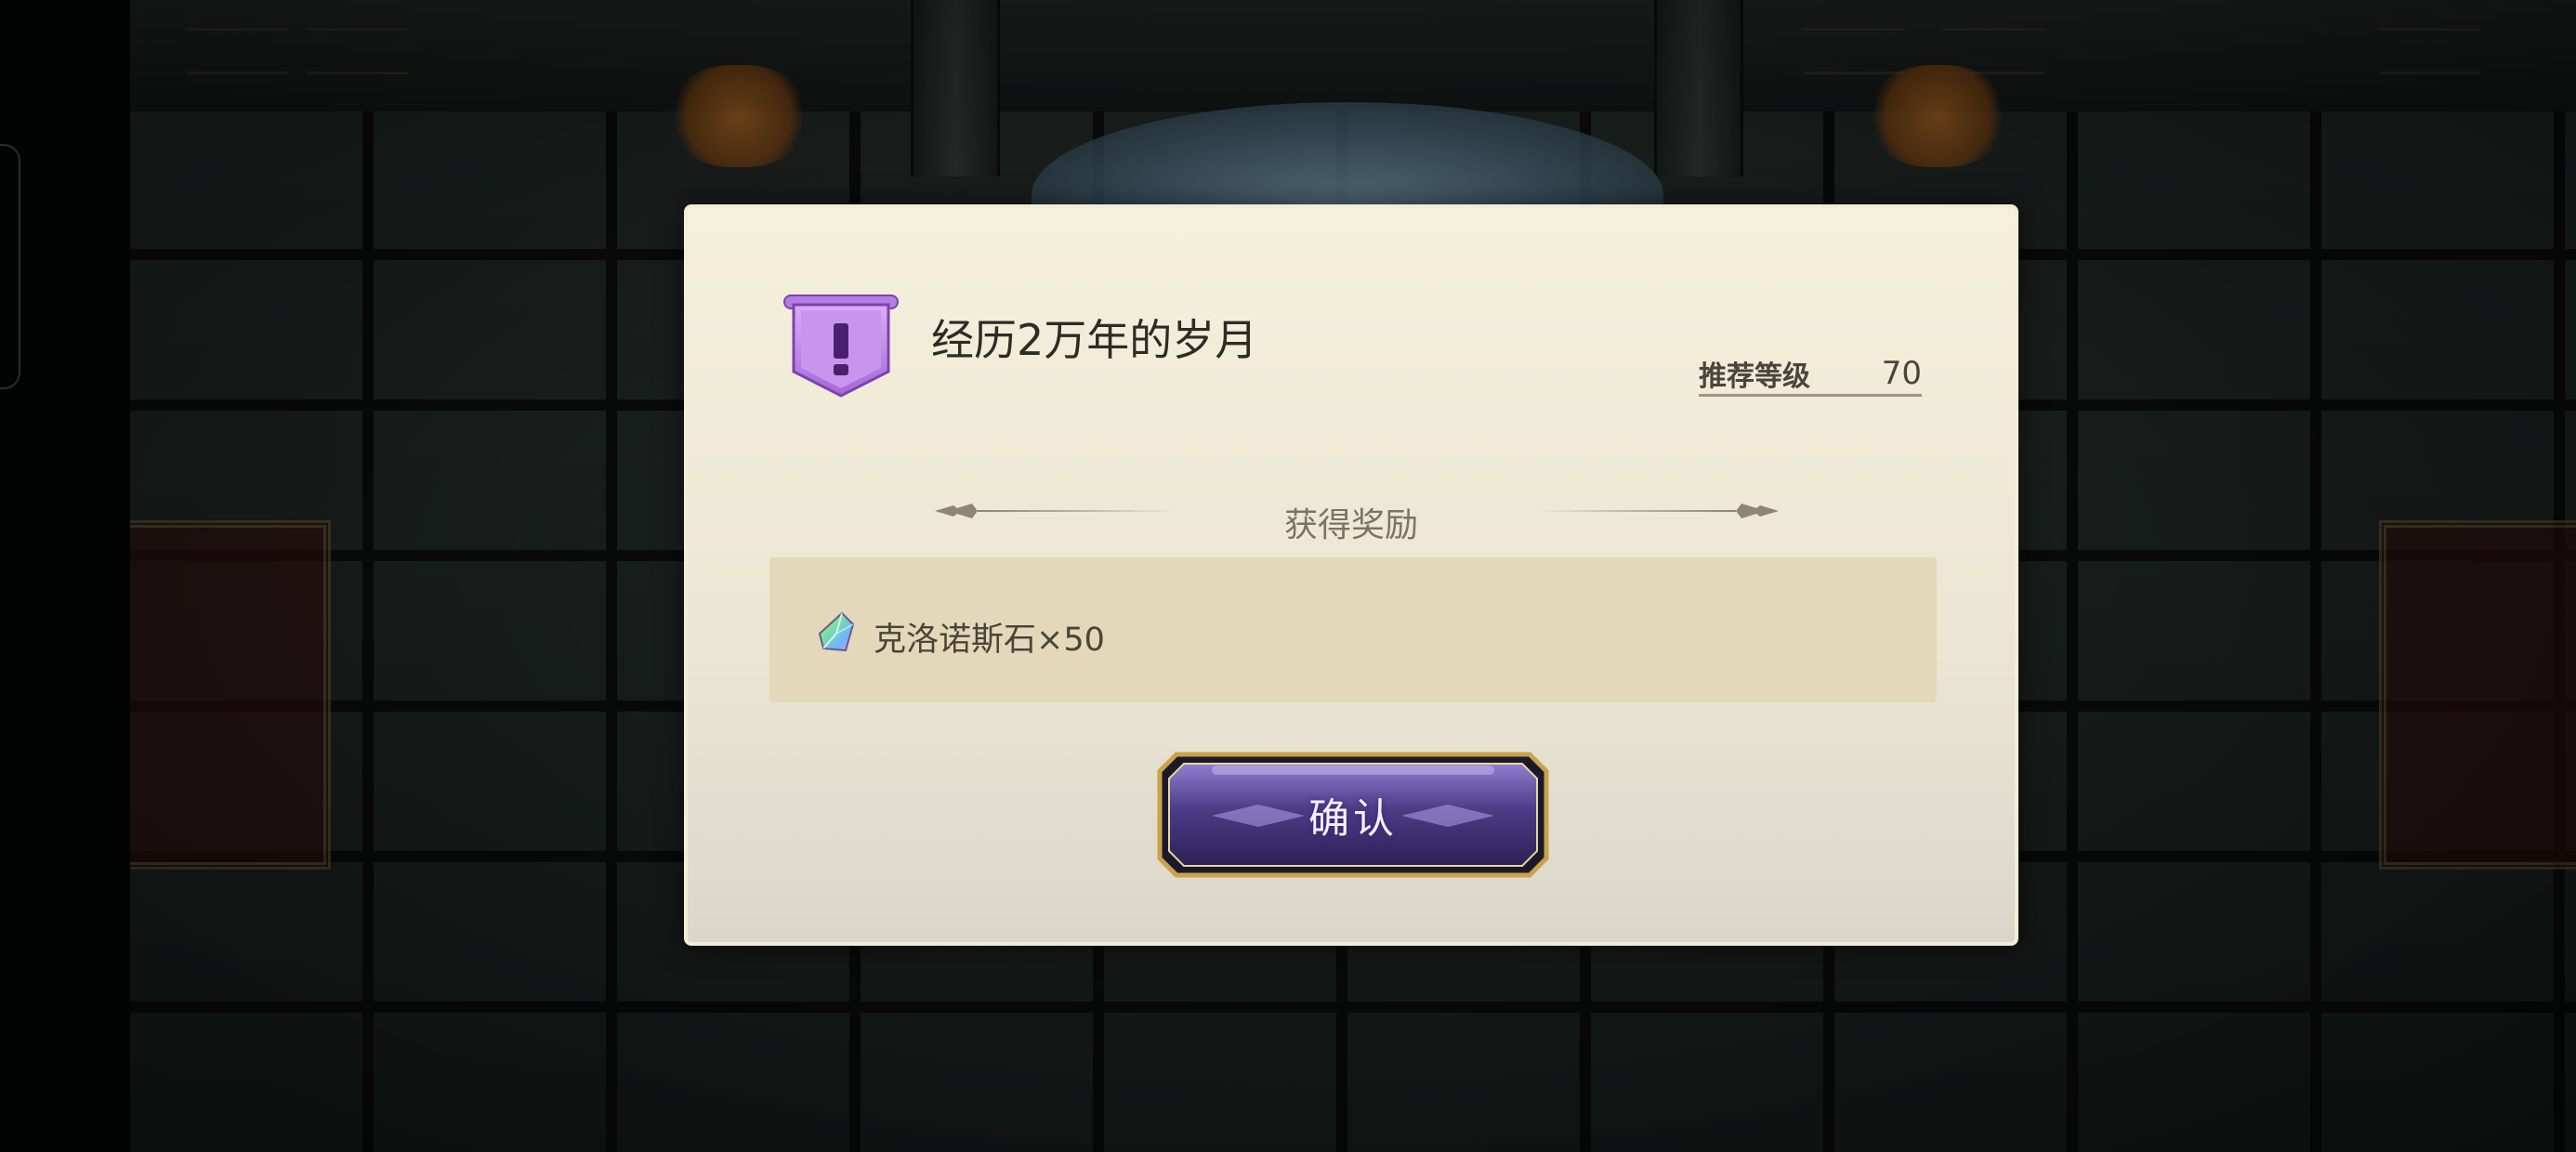 The width and height of the screenshot is (2576, 1152). Describe the element at coordinates (989, 640) in the screenshot. I see `reward-item-text: 克洛诺斯石×50` at that location.